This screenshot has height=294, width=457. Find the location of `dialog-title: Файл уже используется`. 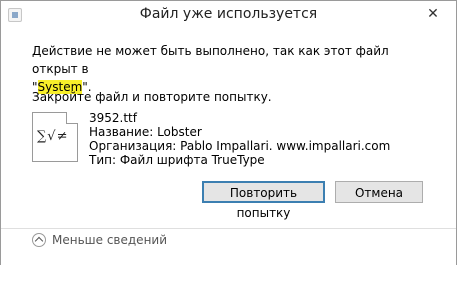

dialog-title: Файл уже используется is located at coordinates (228, 14).